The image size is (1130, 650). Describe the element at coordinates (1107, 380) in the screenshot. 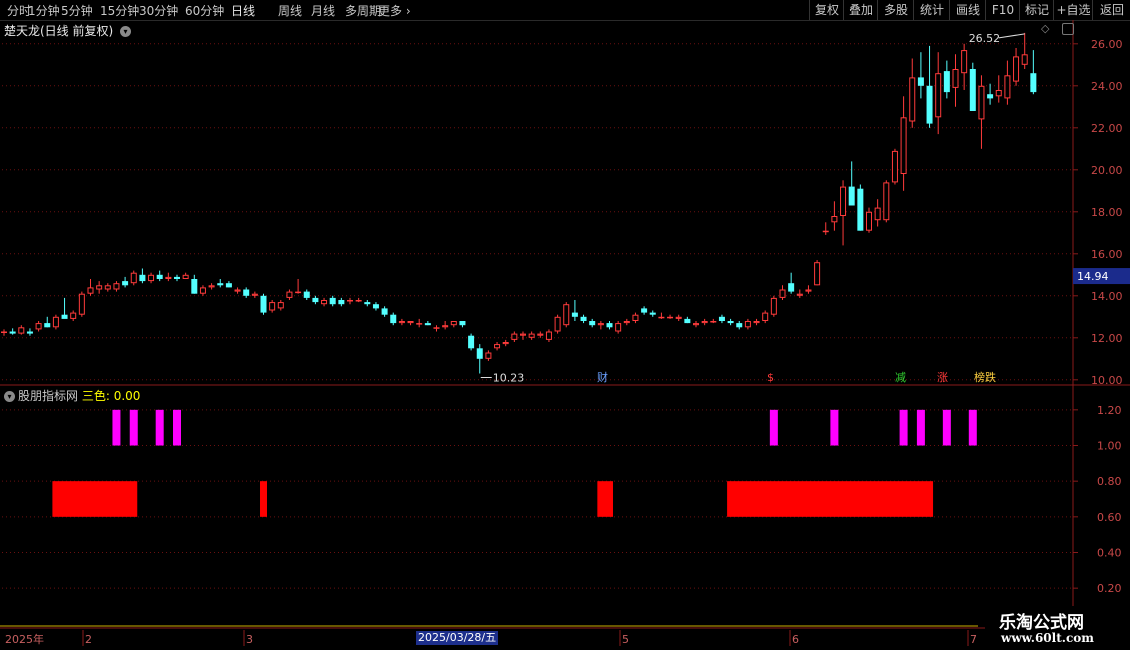

I see `y-tick-label: 10.00` at that location.